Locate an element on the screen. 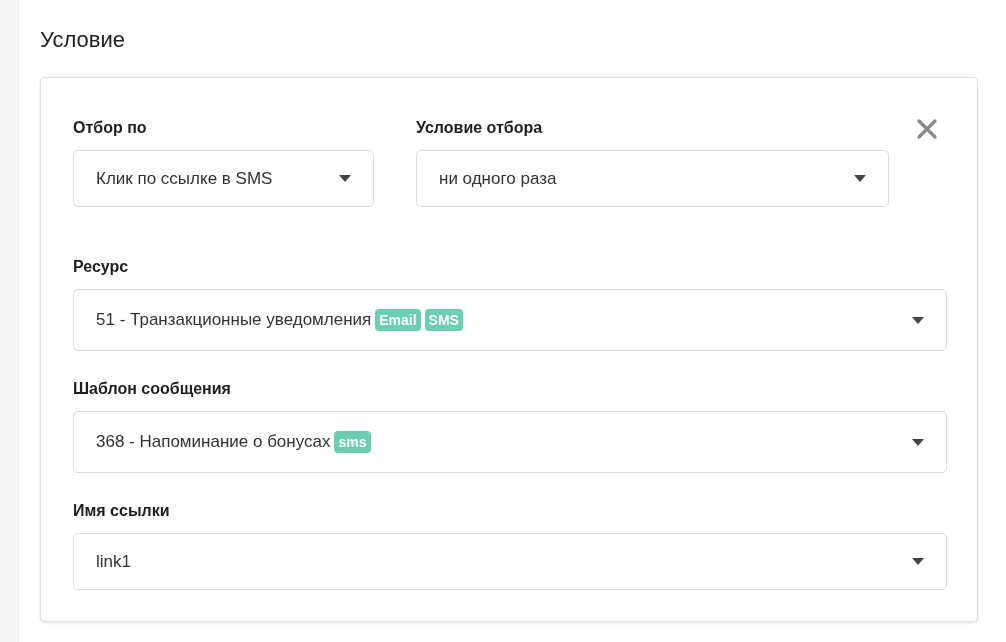 The image size is (1006, 642). field-label: Ресурс is located at coordinates (101, 267).